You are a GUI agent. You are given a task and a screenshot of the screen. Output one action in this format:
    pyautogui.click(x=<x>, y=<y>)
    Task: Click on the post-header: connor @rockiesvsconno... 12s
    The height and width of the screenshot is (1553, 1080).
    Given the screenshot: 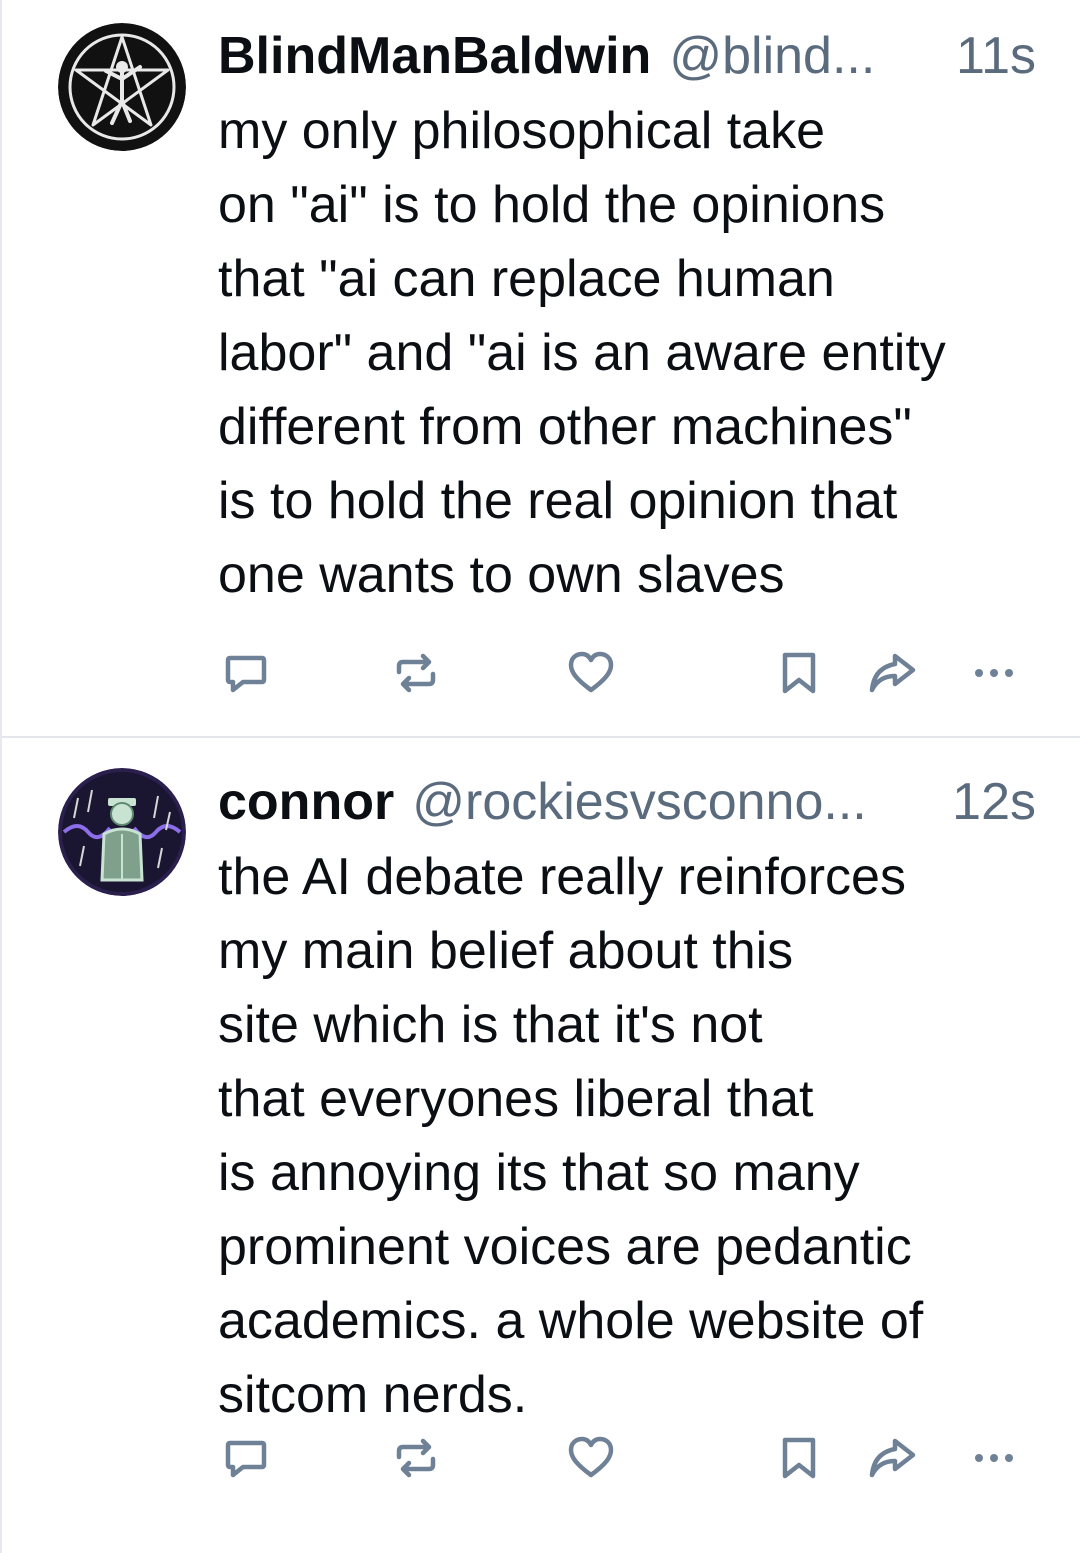 What is the action you would take?
    pyautogui.click(x=627, y=803)
    